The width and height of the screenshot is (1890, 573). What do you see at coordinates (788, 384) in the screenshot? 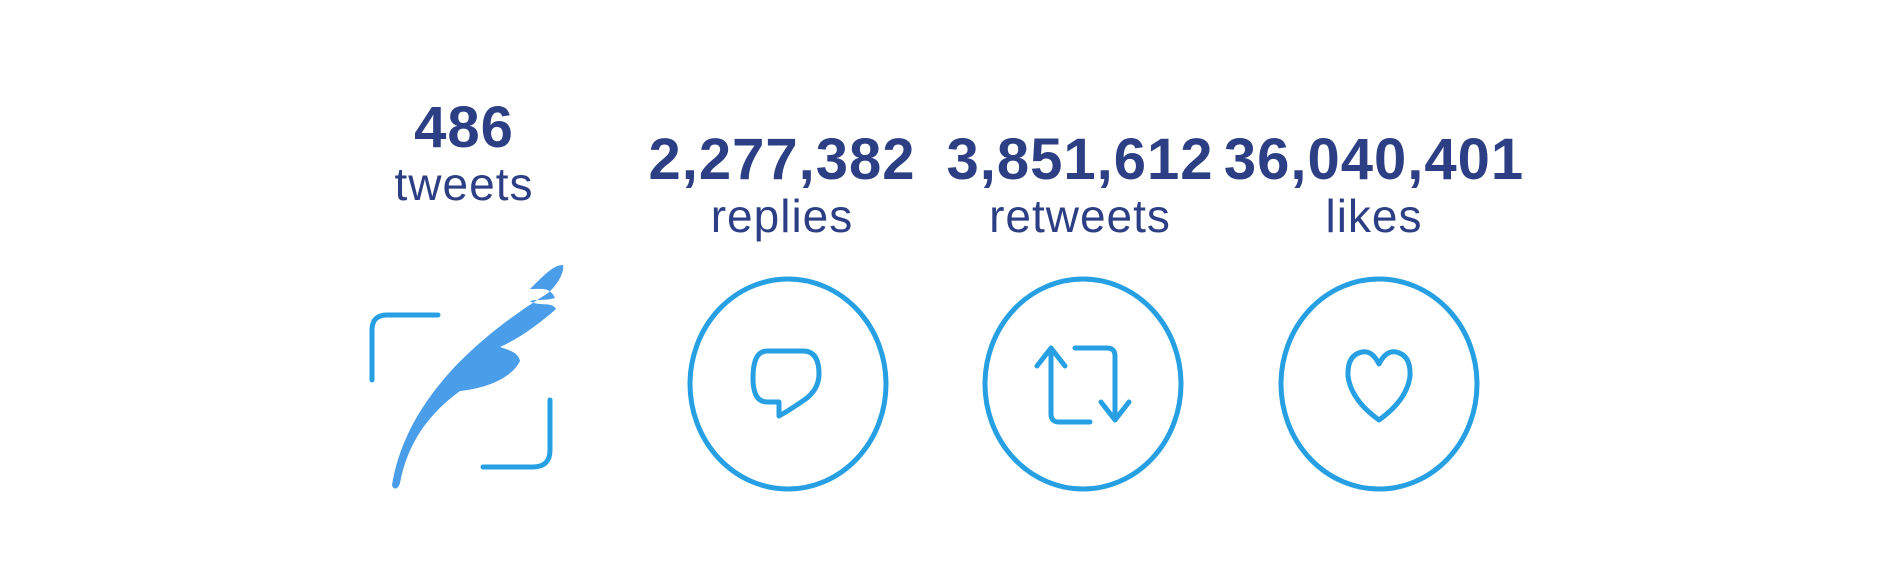
I see `reply-bubble-icon` at bounding box center [788, 384].